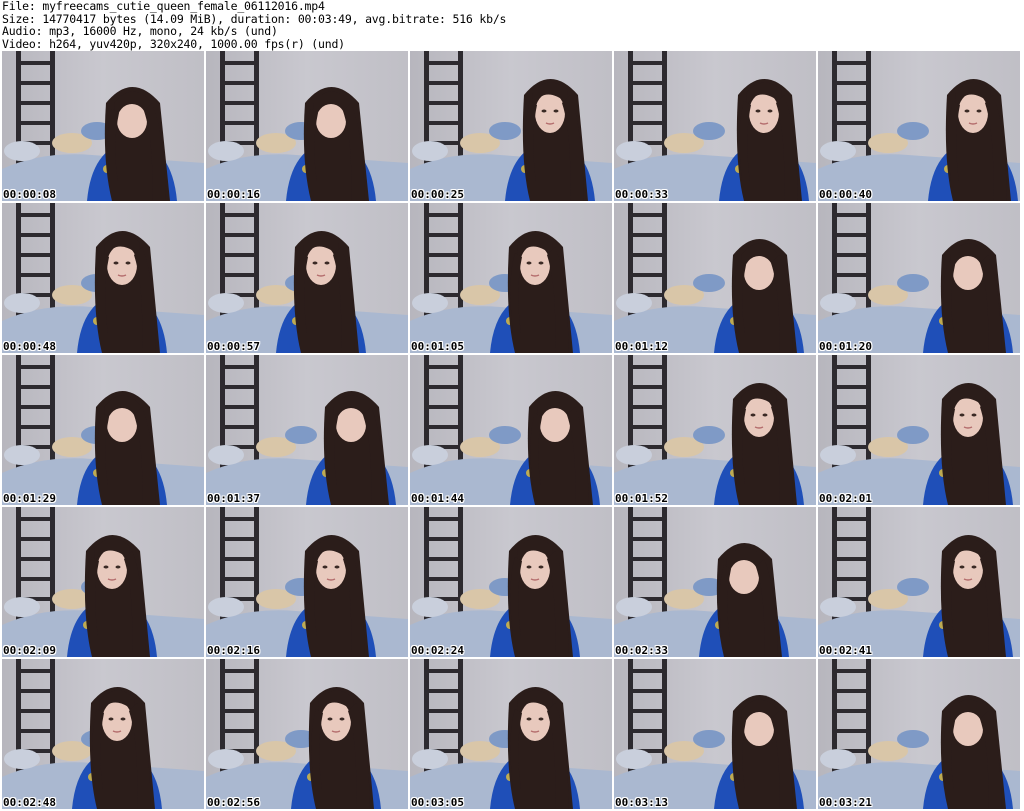  I want to click on video-frame-thumbnail: 00:03:21, so click(919, 734).